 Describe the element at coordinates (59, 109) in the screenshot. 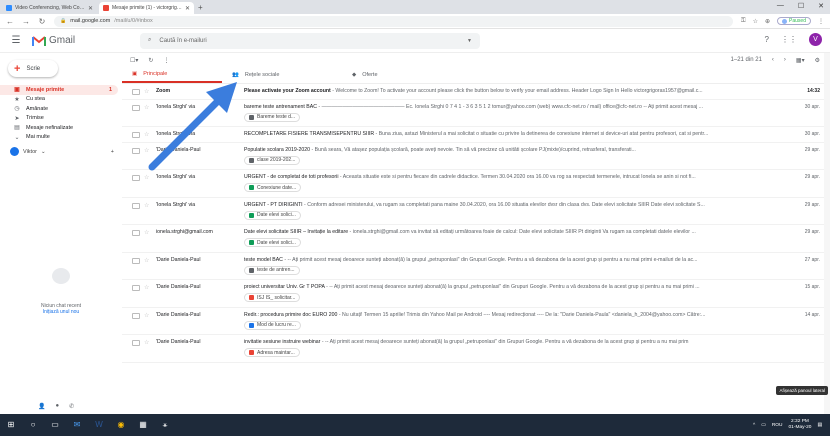

I see `sidebar-item-snoozed: ◷ Amânate` at that location.